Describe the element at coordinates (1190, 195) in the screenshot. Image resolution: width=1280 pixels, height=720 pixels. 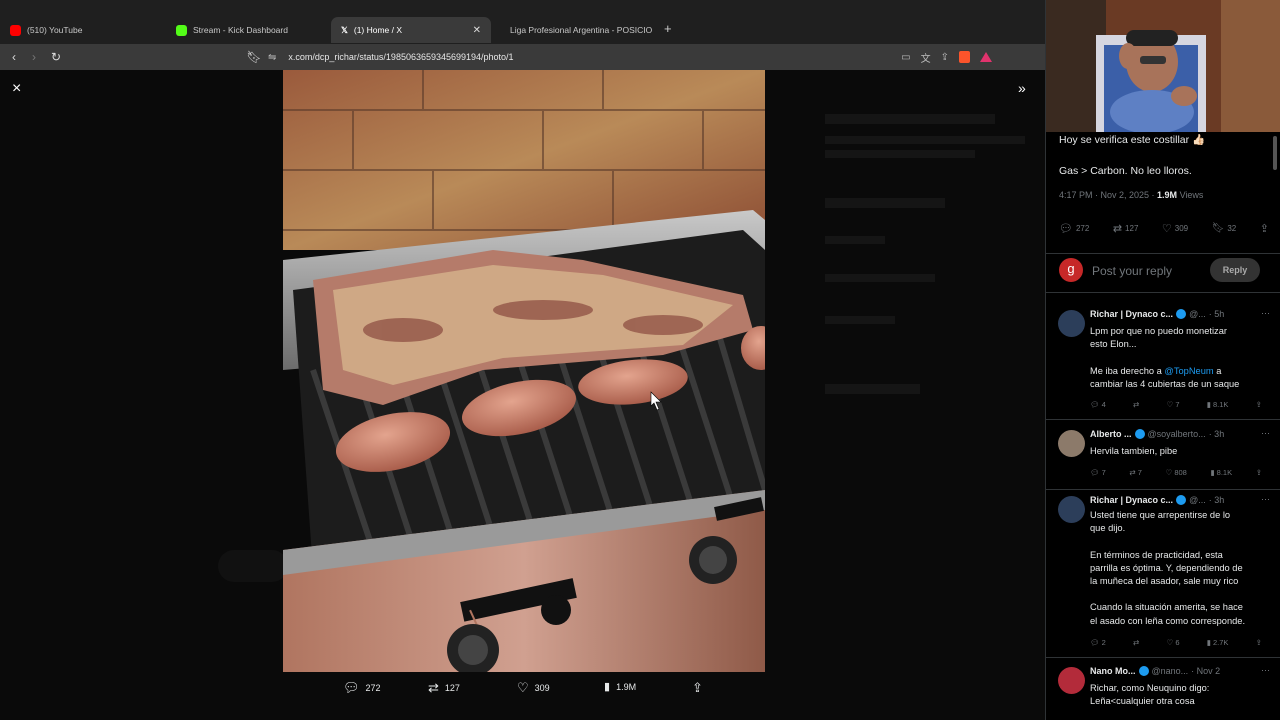
I see `tweet-views-label: Views` at that location.